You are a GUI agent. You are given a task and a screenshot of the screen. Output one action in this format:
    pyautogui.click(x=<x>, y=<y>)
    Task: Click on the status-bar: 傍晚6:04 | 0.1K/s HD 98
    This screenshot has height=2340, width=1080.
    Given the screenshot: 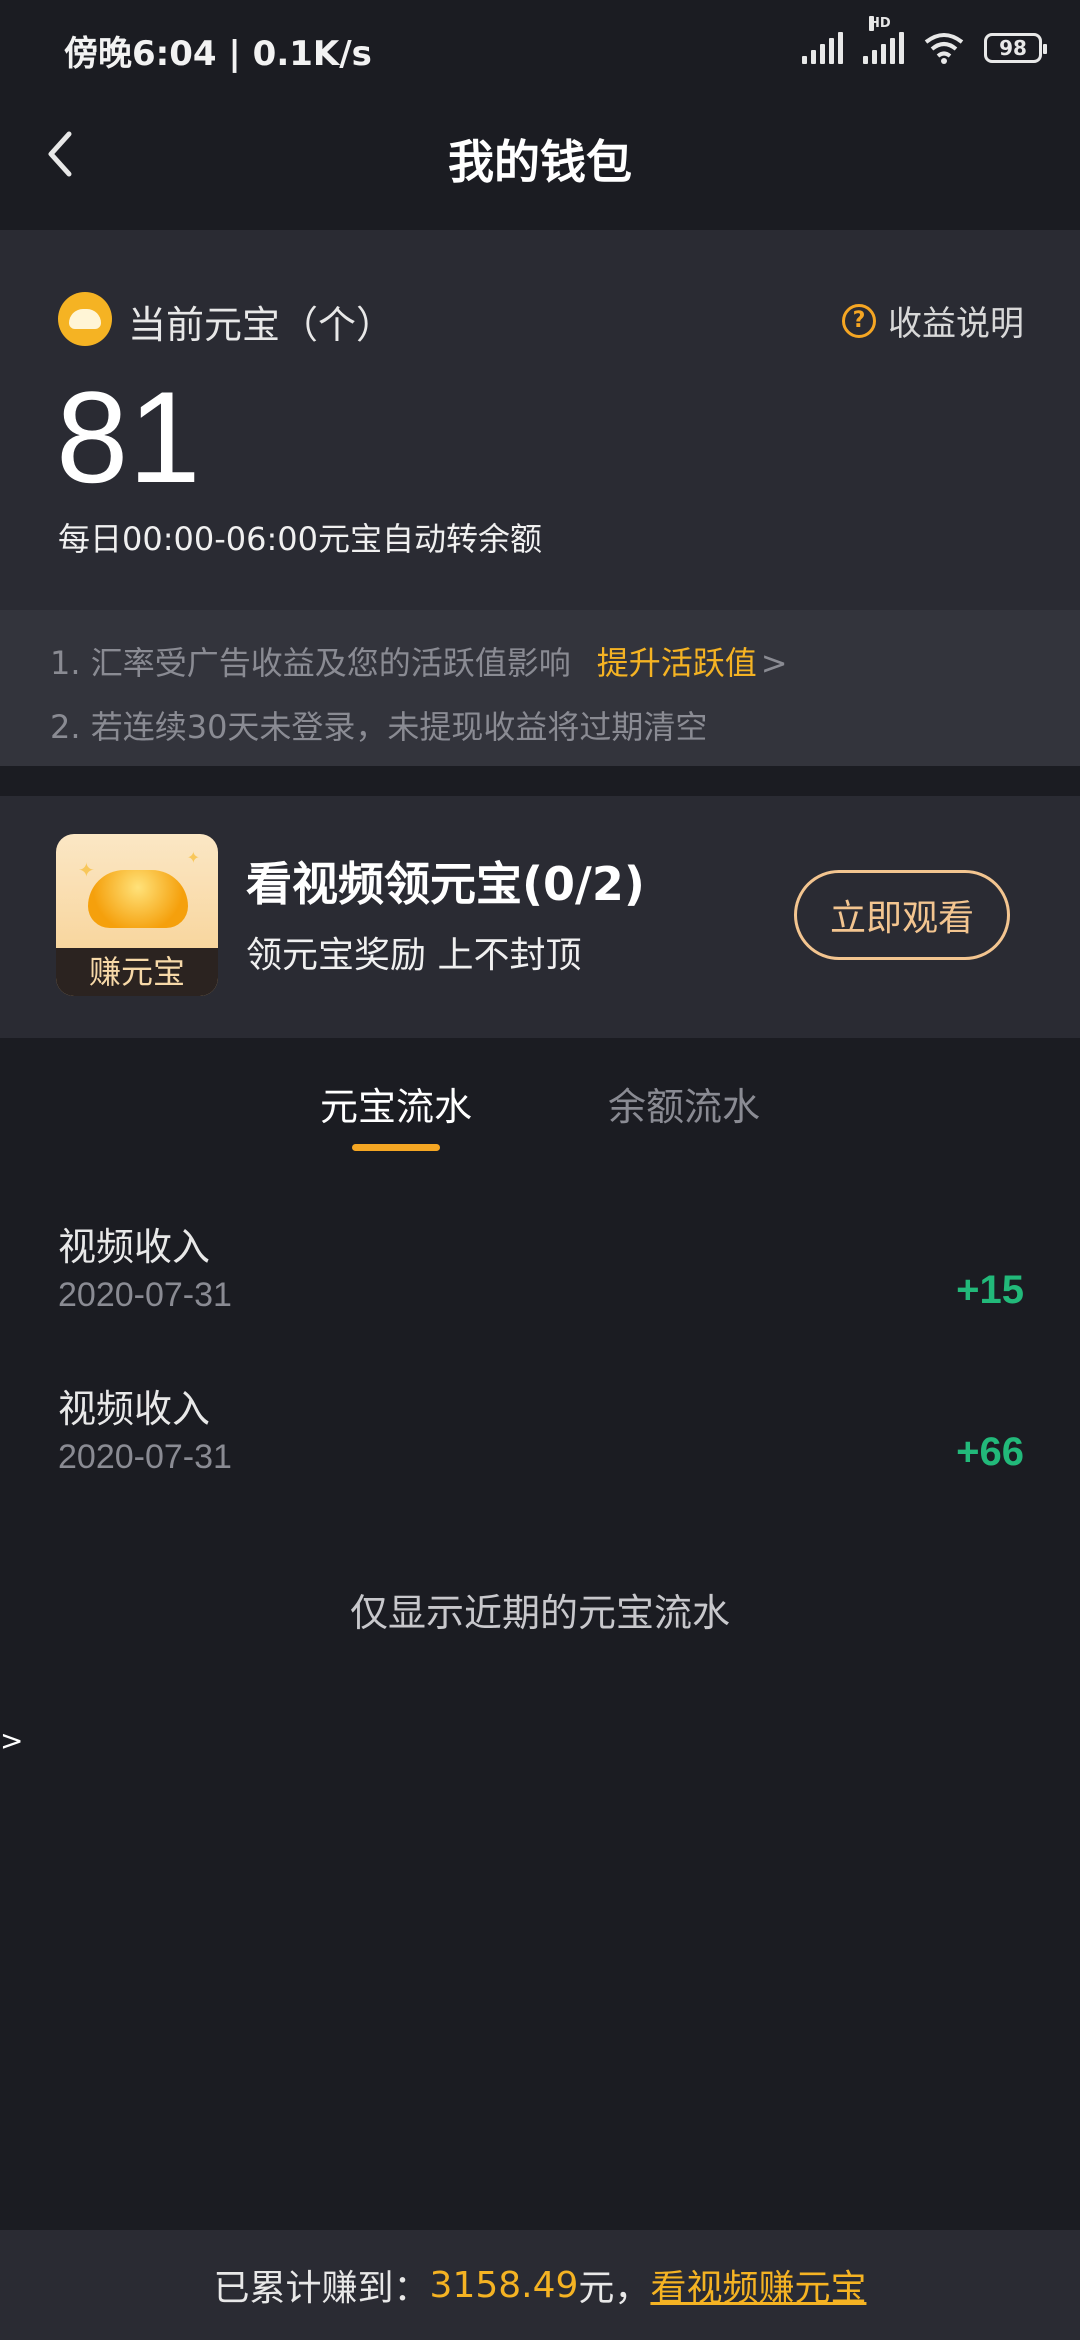 What is the action you would take?
    pyautogui.click(x=540, y=48)
    